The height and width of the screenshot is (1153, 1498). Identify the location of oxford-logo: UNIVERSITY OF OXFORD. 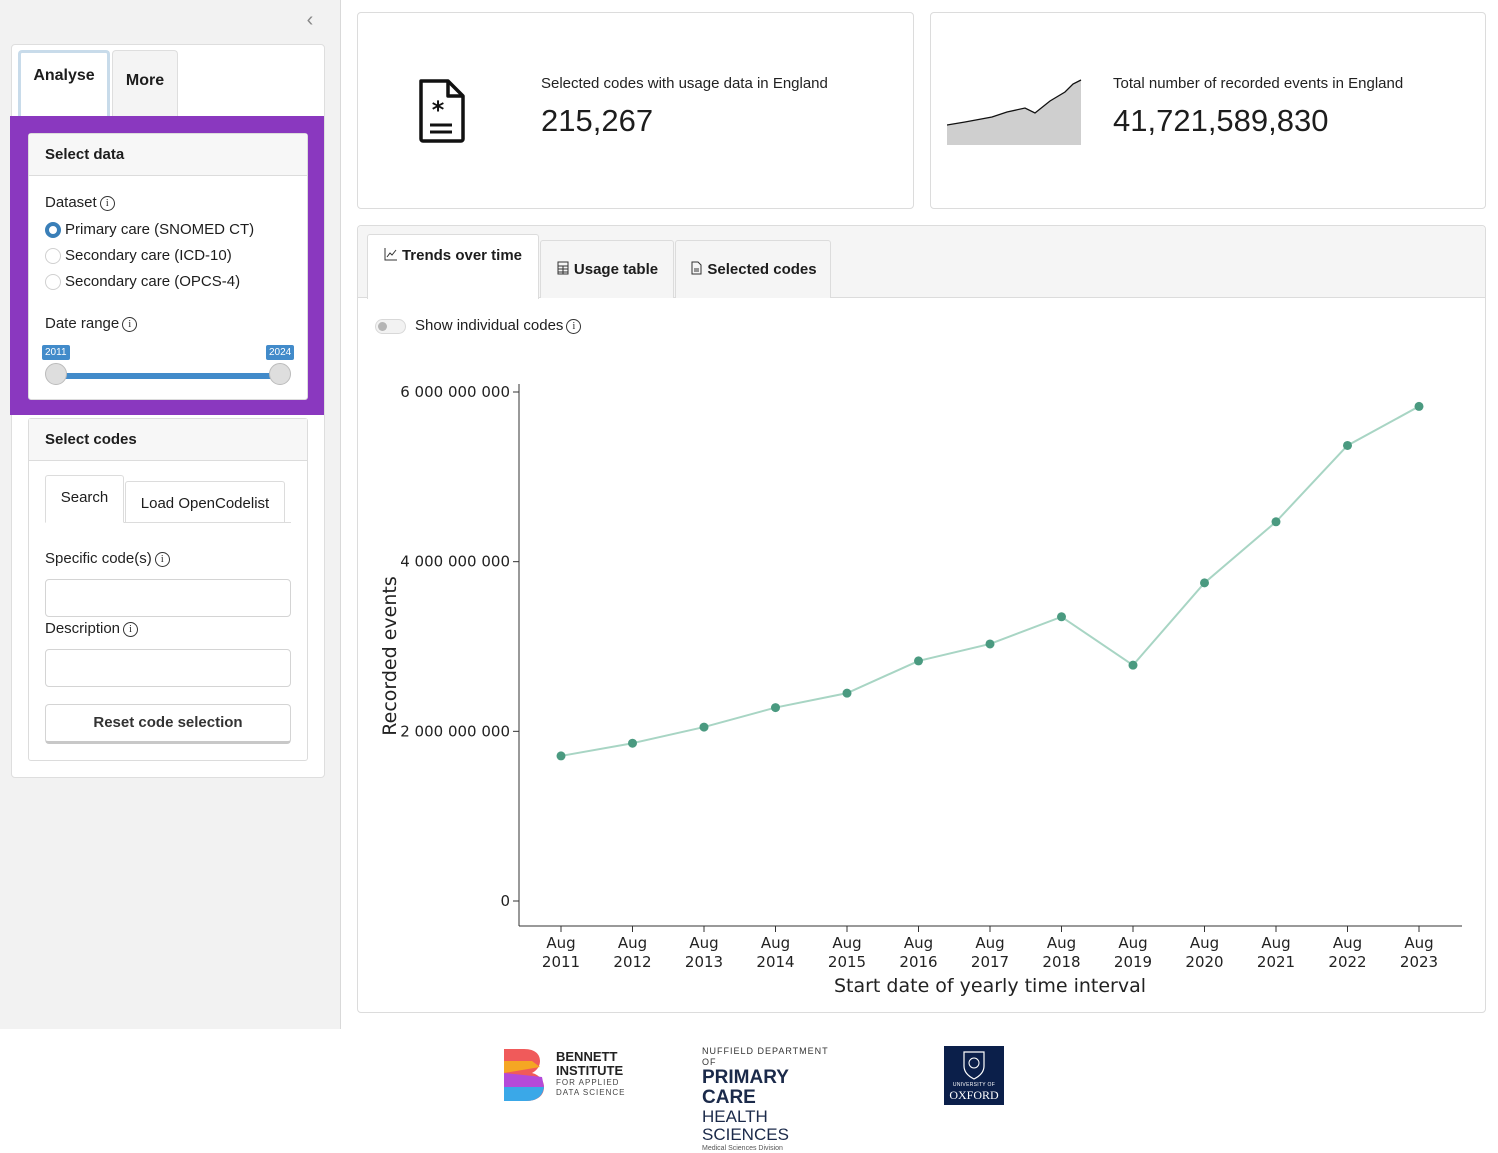
(974, 1075).